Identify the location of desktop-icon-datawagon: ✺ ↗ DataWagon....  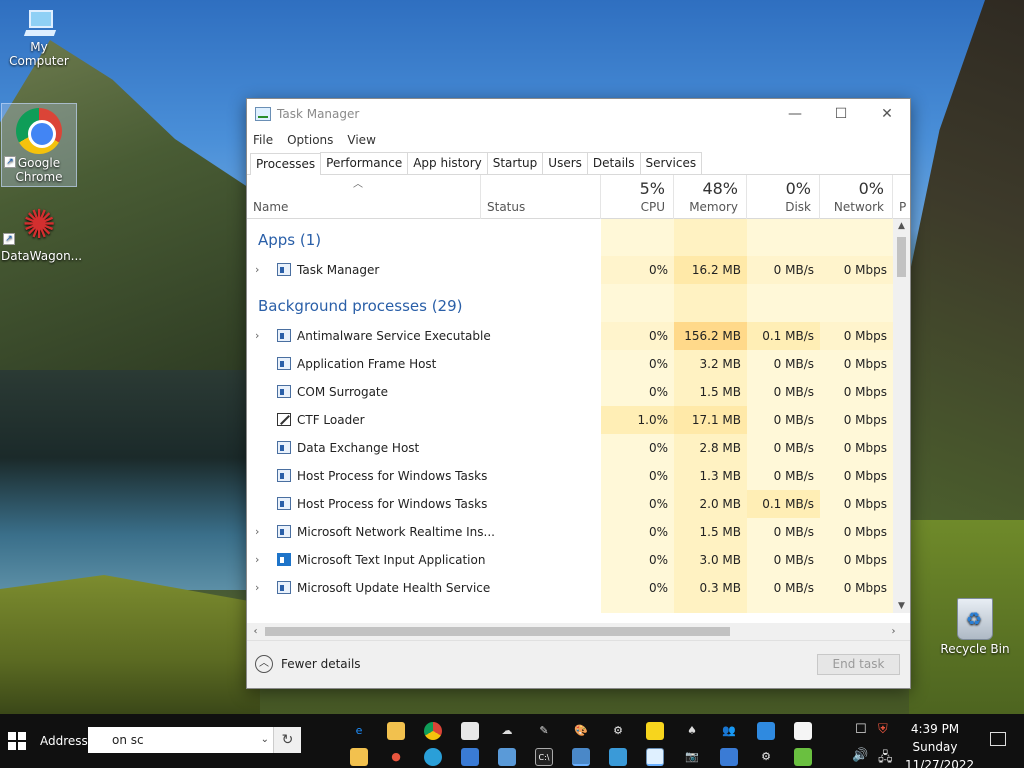
(41, 233).